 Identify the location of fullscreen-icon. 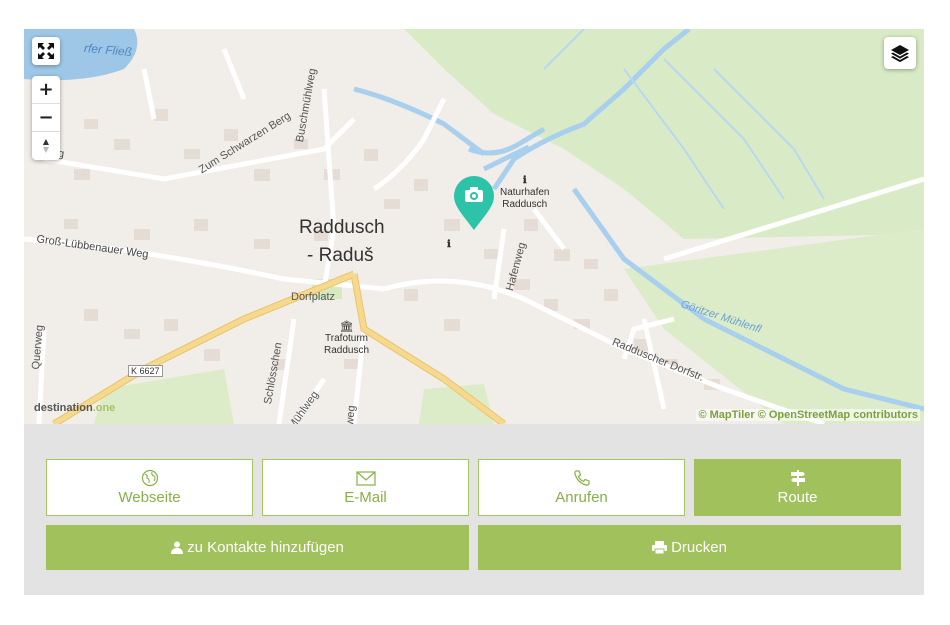
(46, 51).